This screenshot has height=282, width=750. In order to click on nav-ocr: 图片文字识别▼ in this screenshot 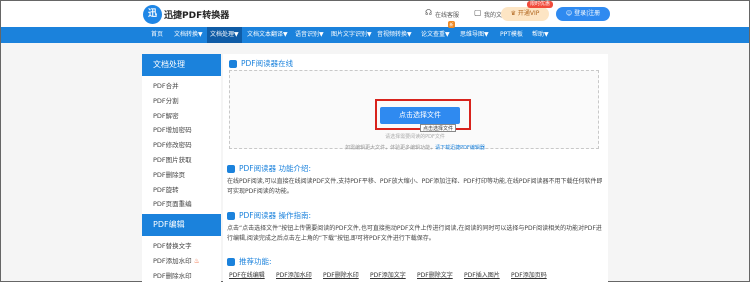, I will do `click(351, 35)`.